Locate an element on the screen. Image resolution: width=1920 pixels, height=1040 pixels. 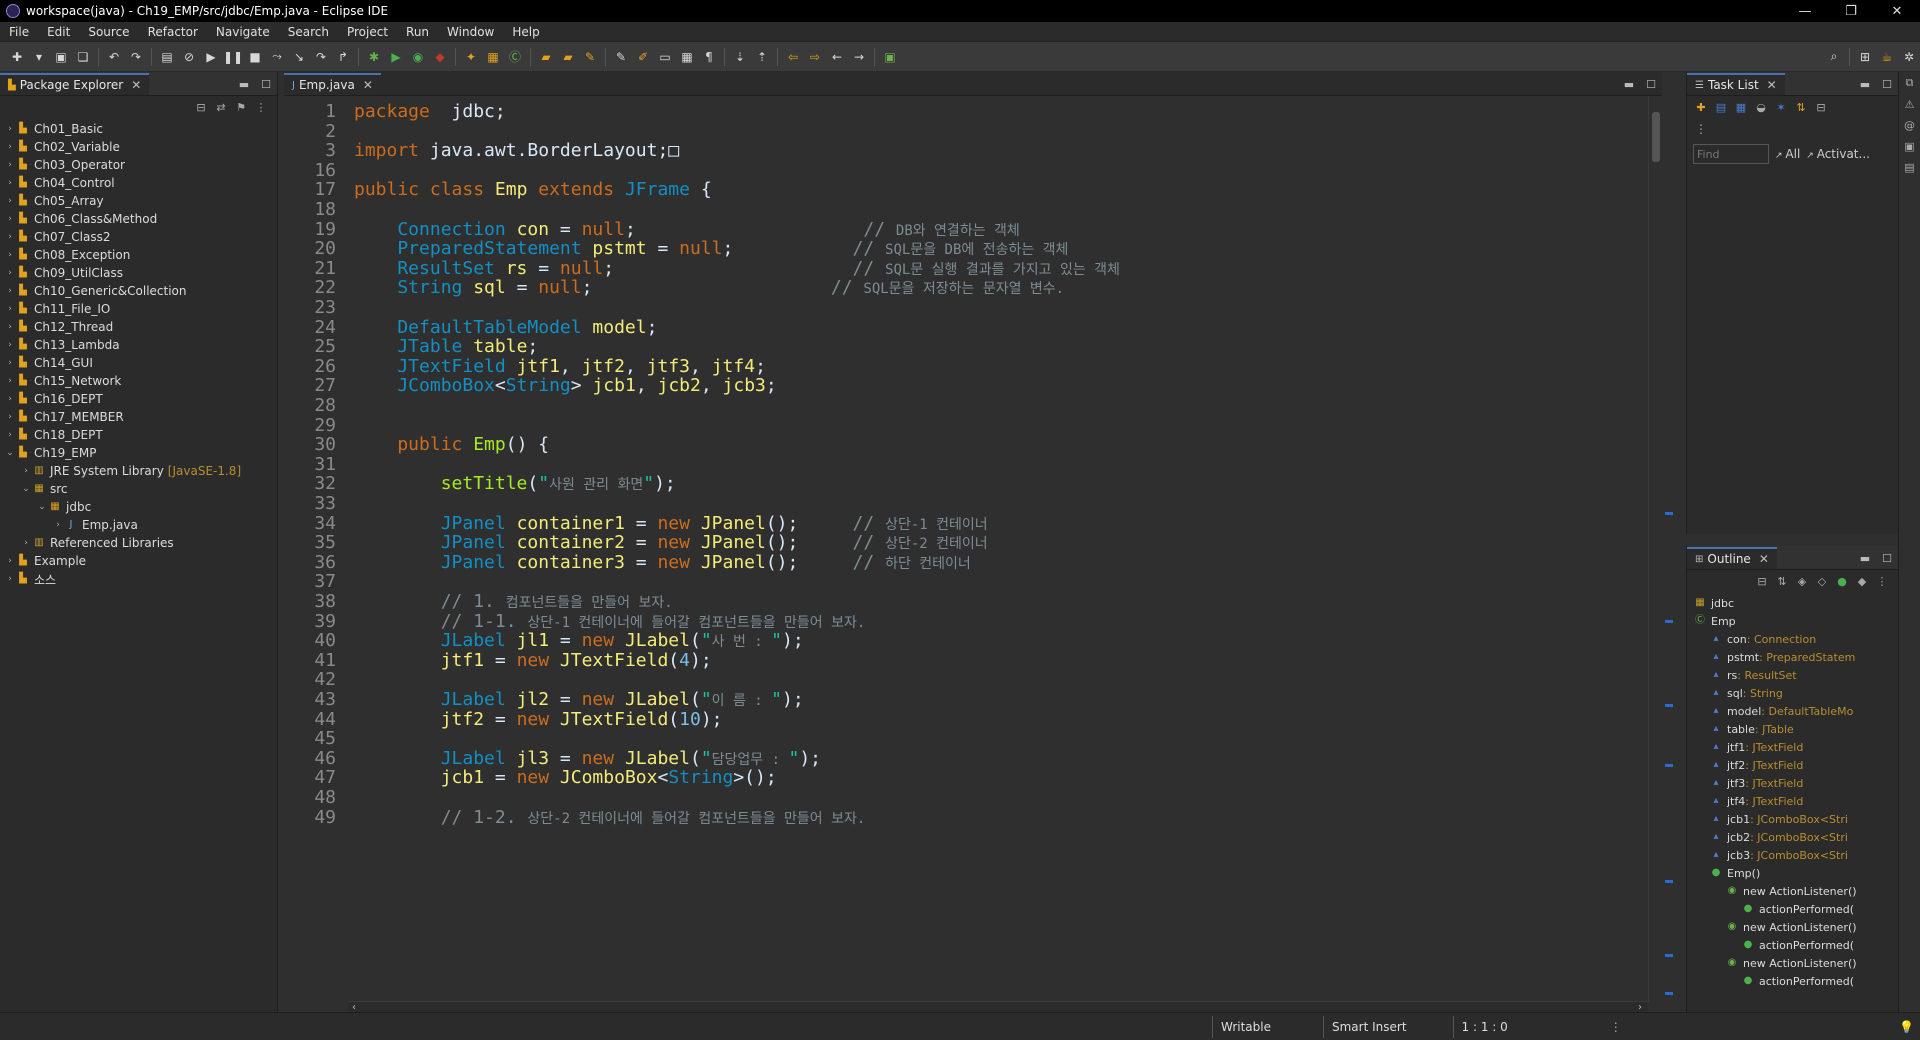
vertical-scrollbar is located at coordinates (1655, 549).